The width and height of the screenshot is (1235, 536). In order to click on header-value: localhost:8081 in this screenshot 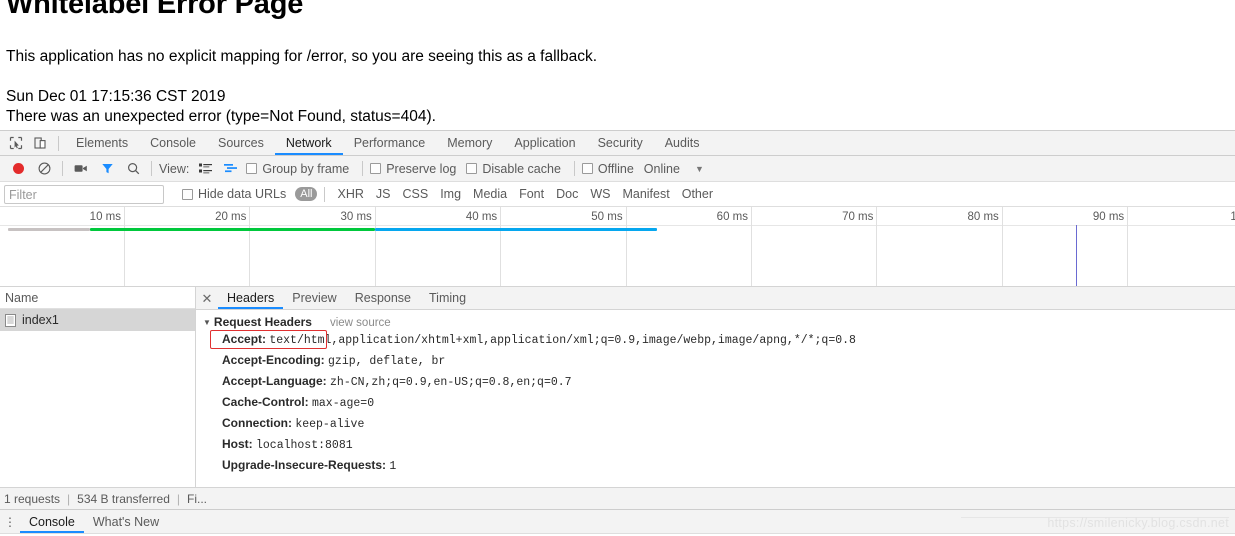, I will do `click(304, 445)`.